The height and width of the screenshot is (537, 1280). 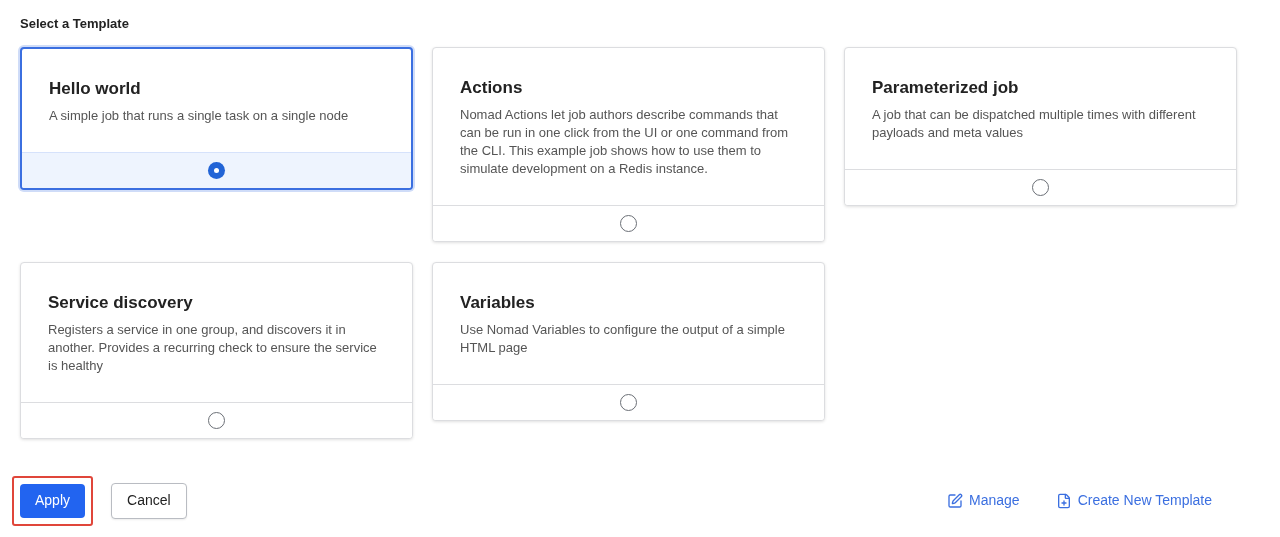 What do you see at coordinates (946, 87) in the screenshot?
I see `card-title: Parameterized job` at bounding box center [946, 87].